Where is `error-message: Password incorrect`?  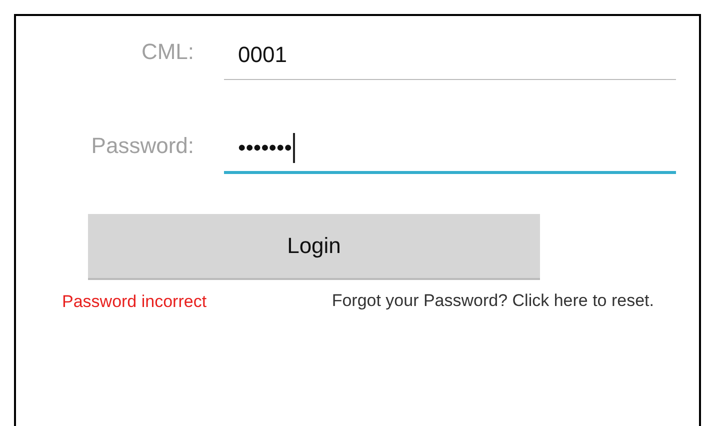 error-message: Password incorrect is located at coordinates (134, 302).